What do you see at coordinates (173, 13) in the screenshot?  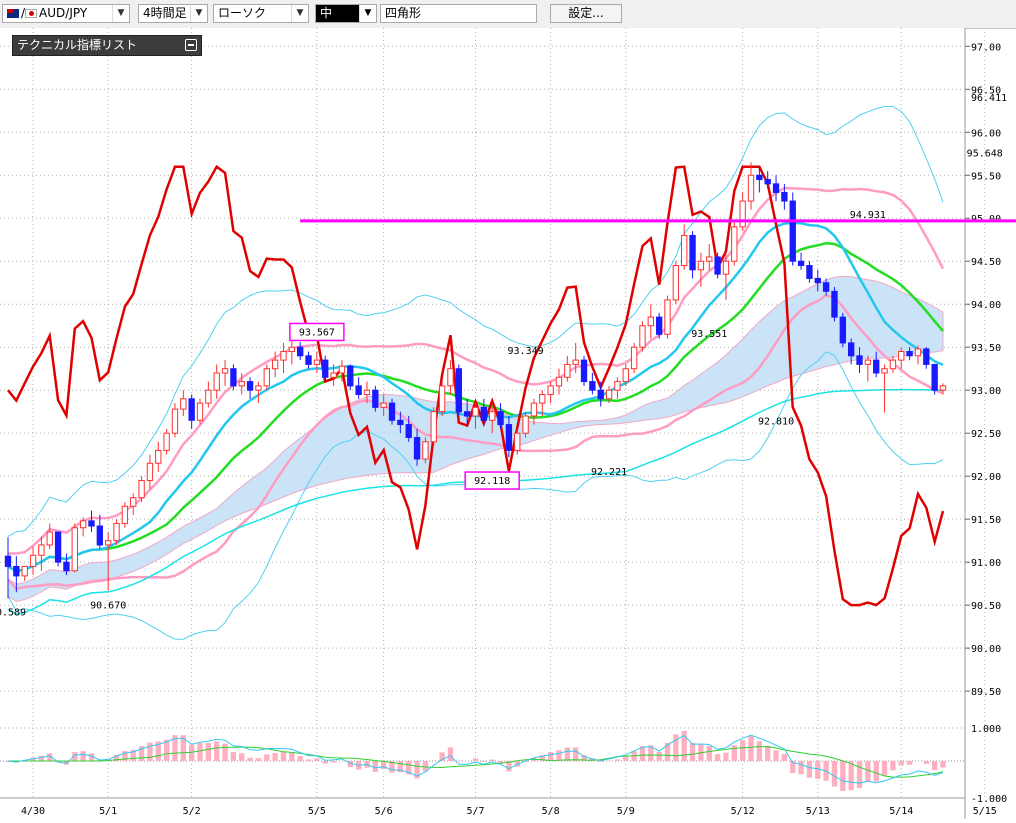 I see `timeframe-select: 4時間足 ▼` at bounding box center [173, 13].